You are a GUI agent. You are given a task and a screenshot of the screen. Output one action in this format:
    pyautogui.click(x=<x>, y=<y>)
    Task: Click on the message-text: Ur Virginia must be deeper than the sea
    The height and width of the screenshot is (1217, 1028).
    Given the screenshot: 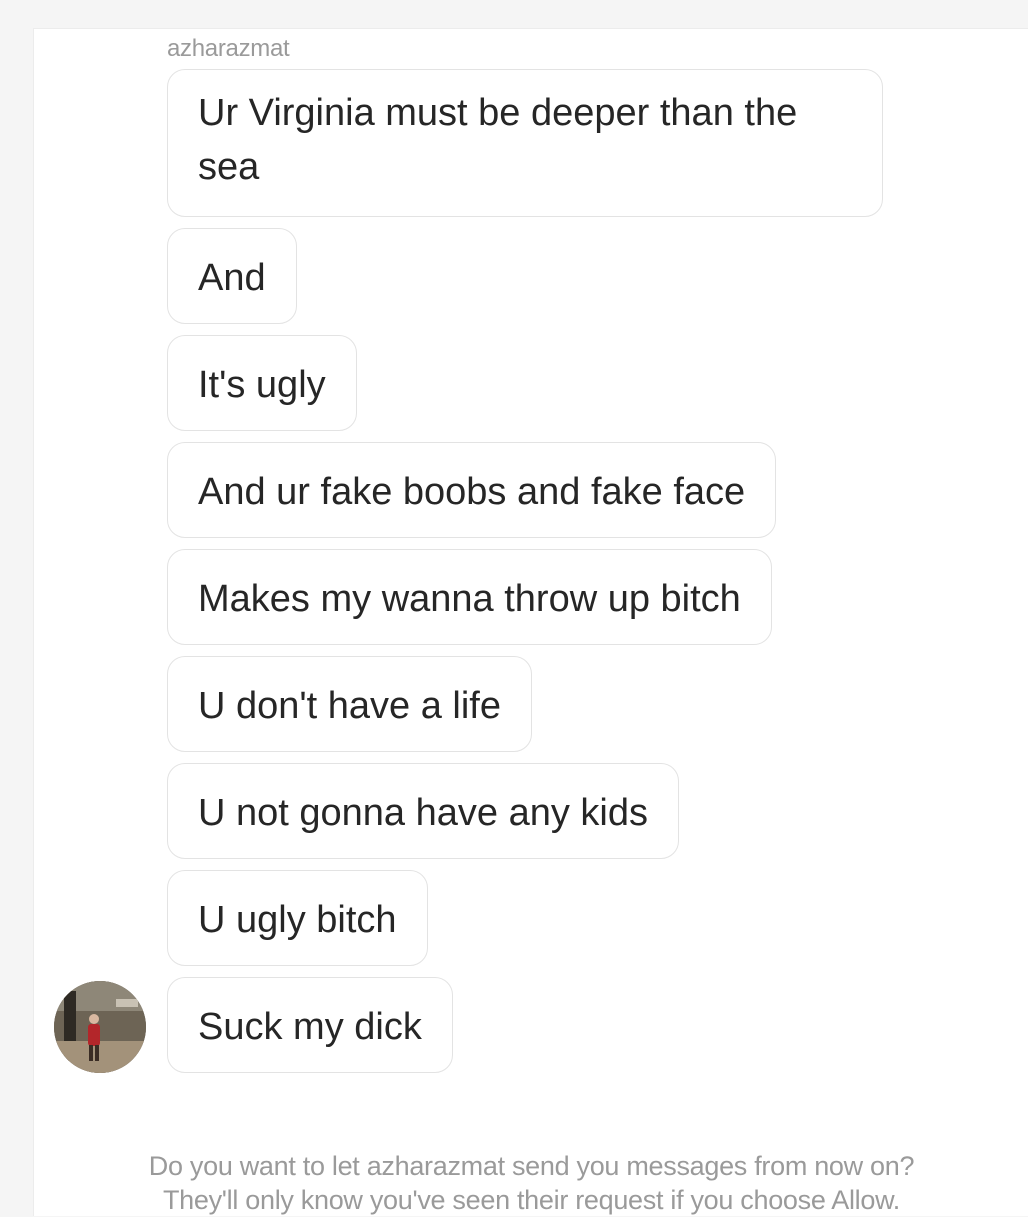 What is the action you would take?
    pyautogui.click(x=498, y=140)
    